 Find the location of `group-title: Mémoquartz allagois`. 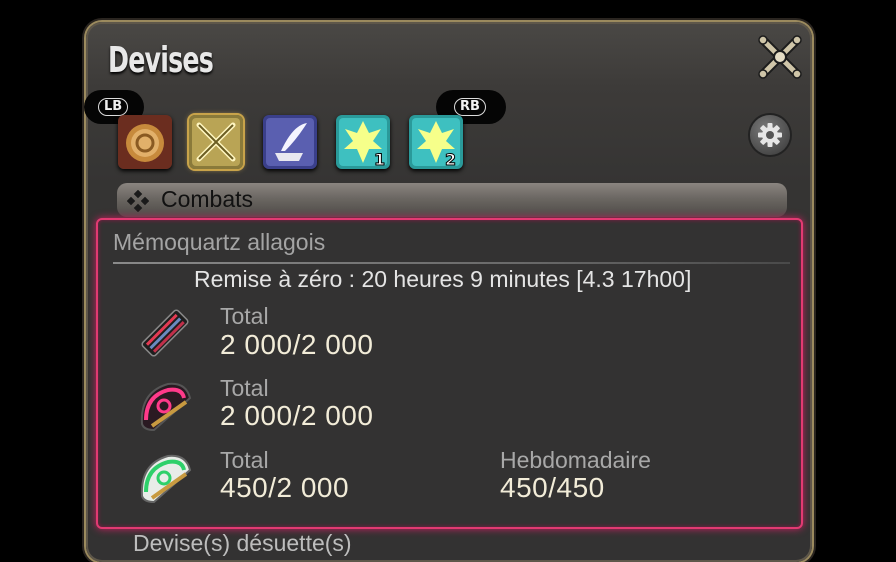

group-title: Mémoquartz allagois is located at coordinates (219, 242).